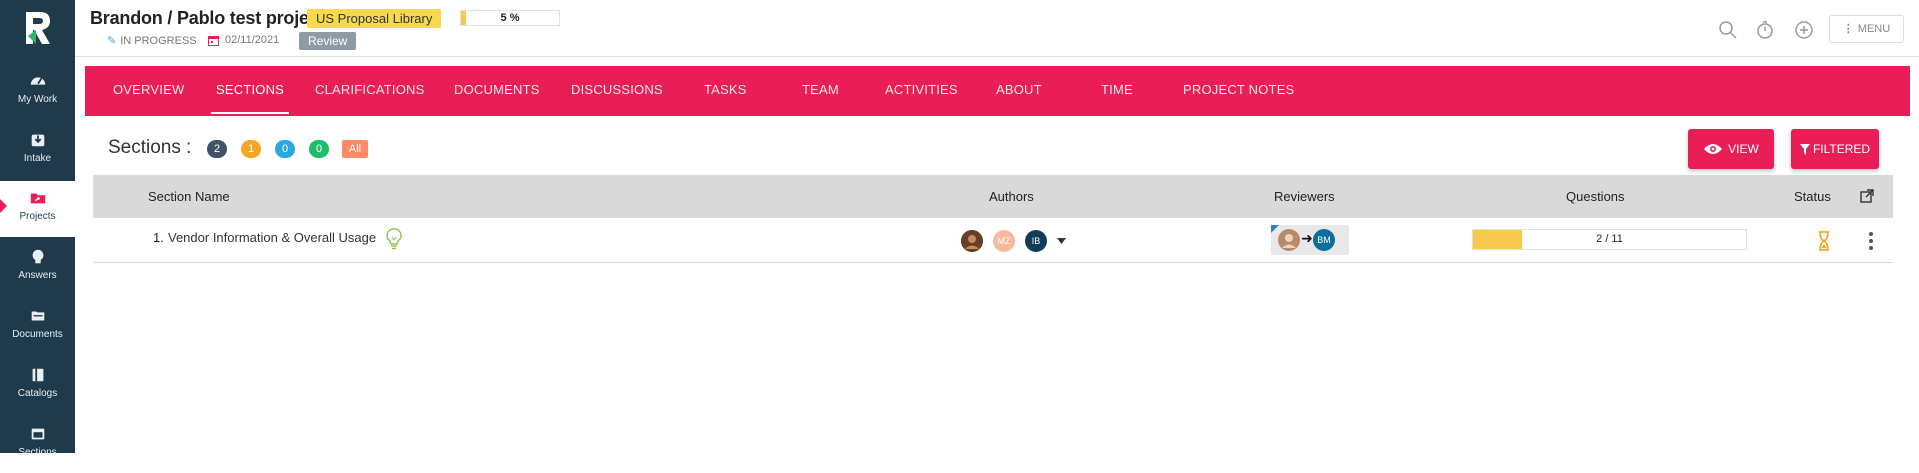 The image size is (1919, 473). Describe the element at coordinates (112, 41) in the screenshot. I see `pencil-icon: ✎` at that location.